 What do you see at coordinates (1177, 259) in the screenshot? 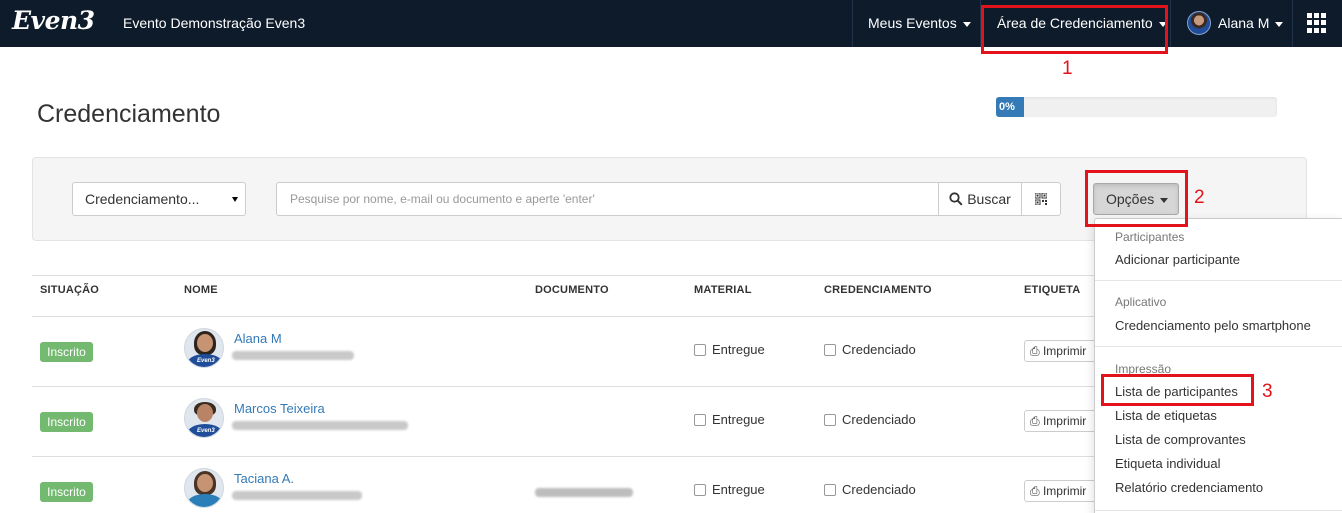
I see `menu-item-adicionar-participante: Adicionar participante` at bounding box center [1177, 259].